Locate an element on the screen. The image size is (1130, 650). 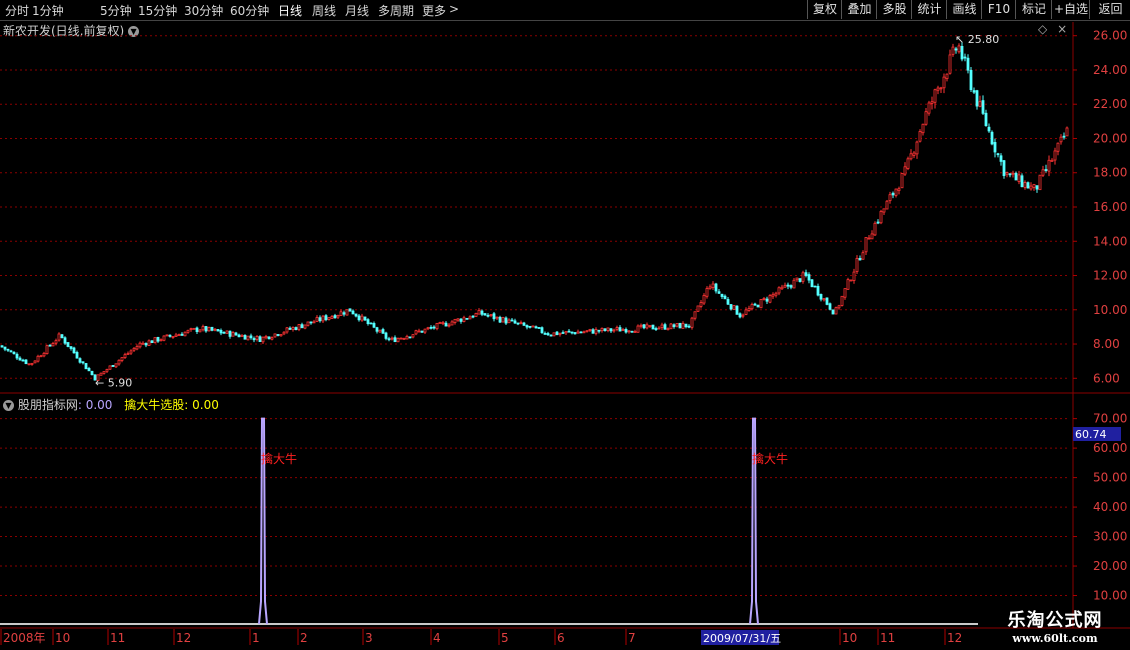
price-tick-label: 12.00 is located at coordinates (1110, 276).